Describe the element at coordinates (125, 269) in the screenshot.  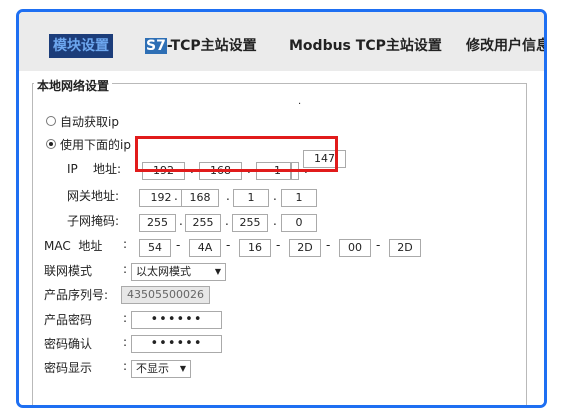
I see `network-mode-colon: :` at that location.